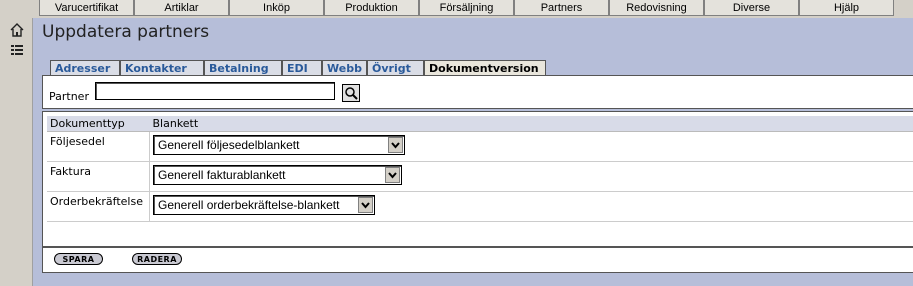 The image size is (913, 286). Describe the element at coordinates (17, 51) in the screenshot. I see `list-icon` at that location.